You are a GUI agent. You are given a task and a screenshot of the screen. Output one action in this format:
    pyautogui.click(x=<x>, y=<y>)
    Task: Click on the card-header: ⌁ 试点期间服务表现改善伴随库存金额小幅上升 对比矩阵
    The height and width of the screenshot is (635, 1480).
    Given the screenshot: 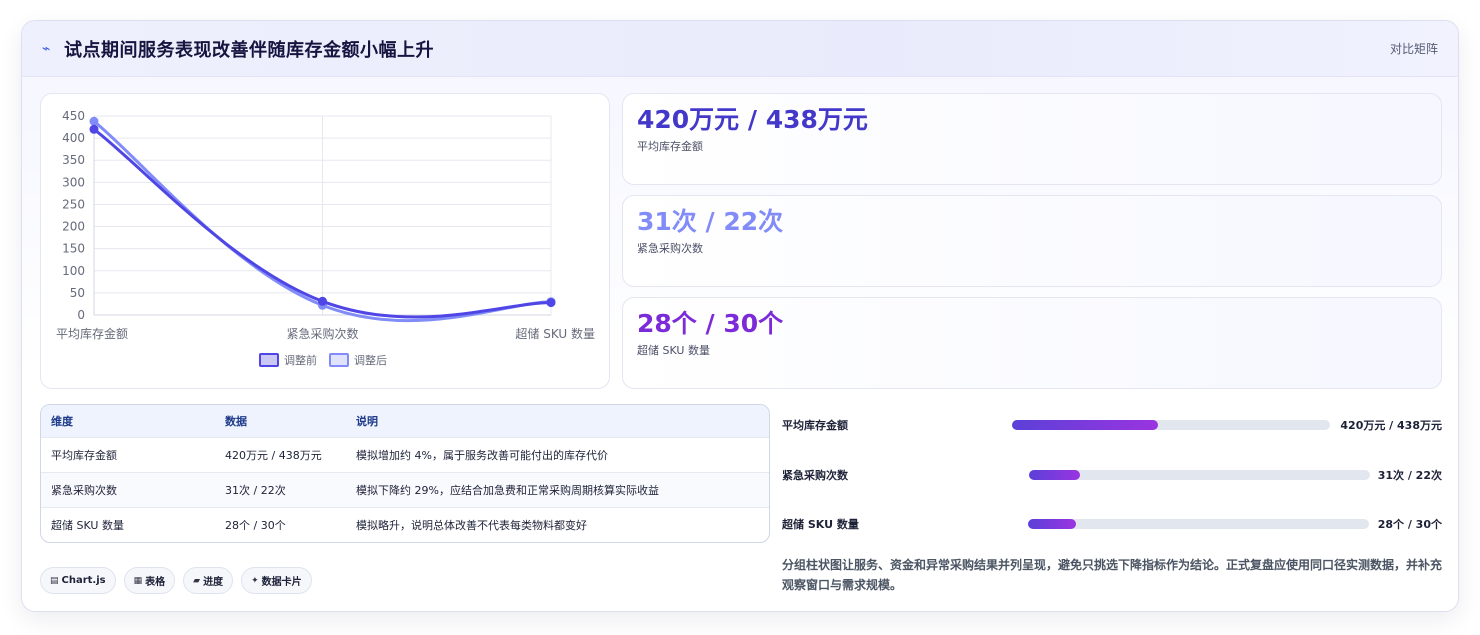 What is the action you would take?
    pyautogui.click(x=740, y=49)
    